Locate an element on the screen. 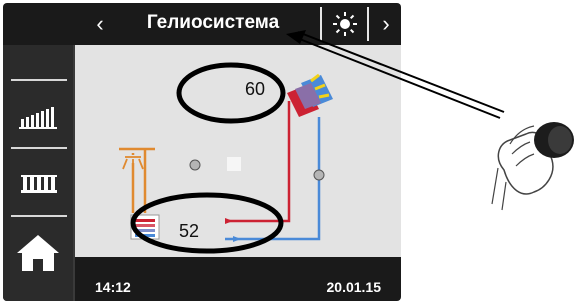 Image resolution: width=580 pixels, height=306 pixels. sidebar-item-home is located at coordinates (37, 252).